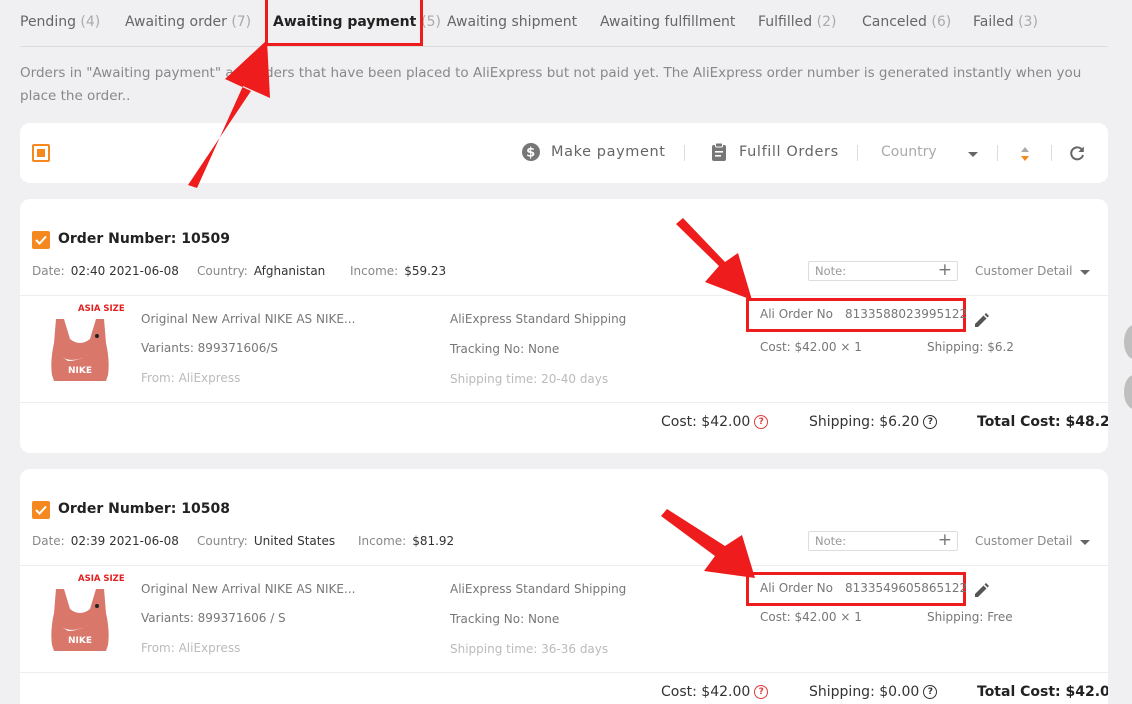 The width and height of the screenshot is (1132, 704). I want to click on clipboard-icon, so click(719, 151).